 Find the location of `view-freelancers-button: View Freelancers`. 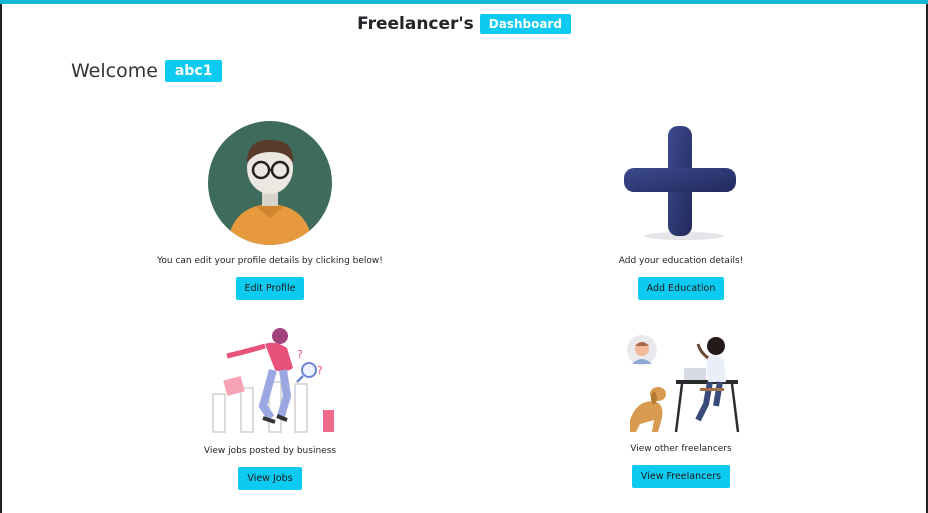

view-freelancers-button: View Freelancers is located at coordinates (681, 476).